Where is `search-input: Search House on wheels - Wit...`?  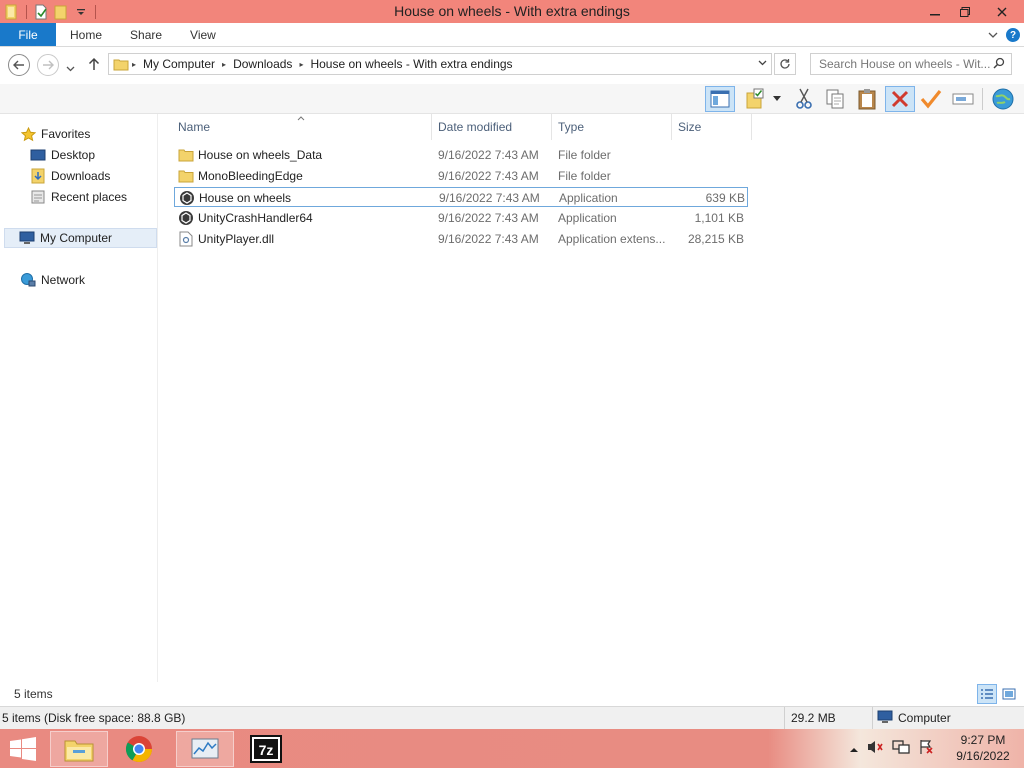
search-input: Search House on wheels - Wit... is located at coordinates (911, 64).